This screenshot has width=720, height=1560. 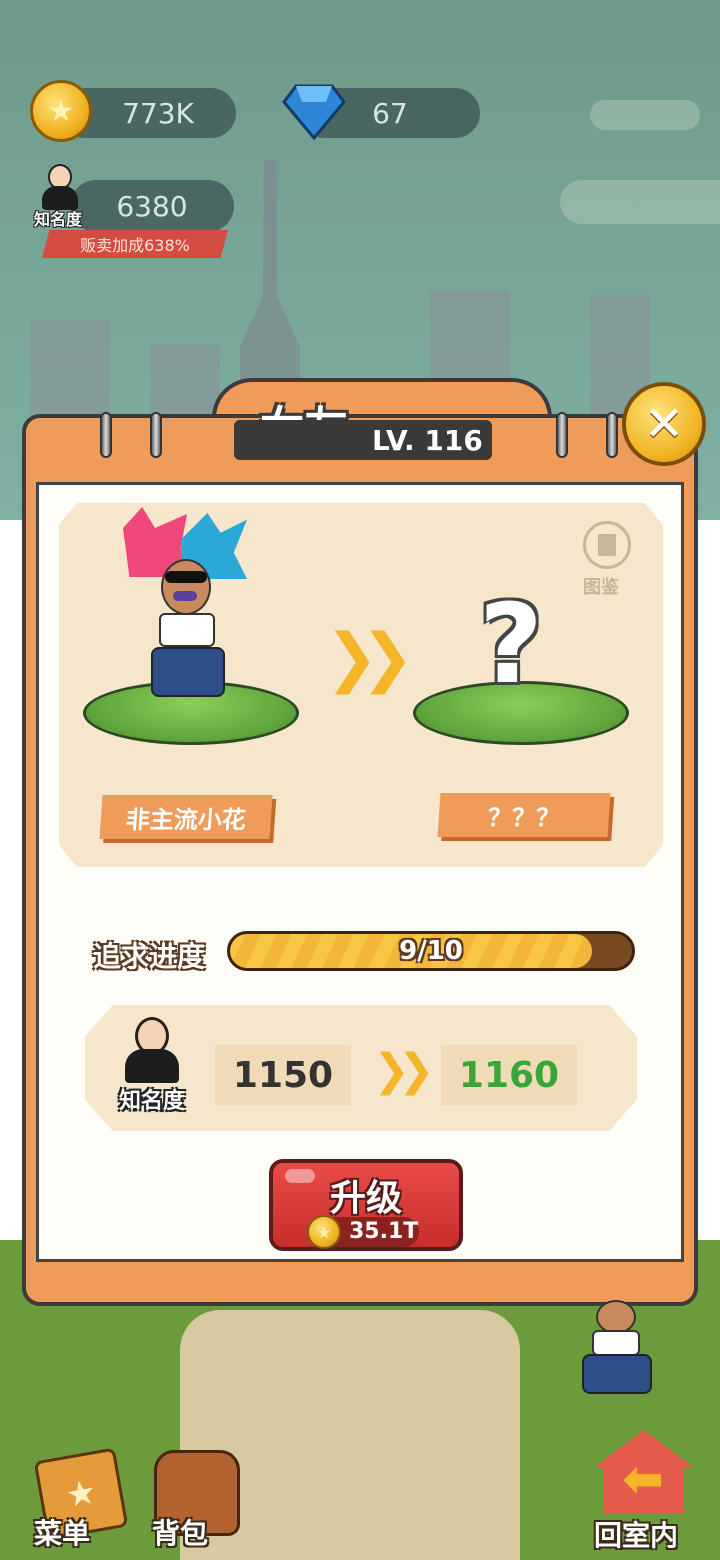 I want to click on sales-bonus-banner: 贩卖加成638%, so click(x=135, y=244).